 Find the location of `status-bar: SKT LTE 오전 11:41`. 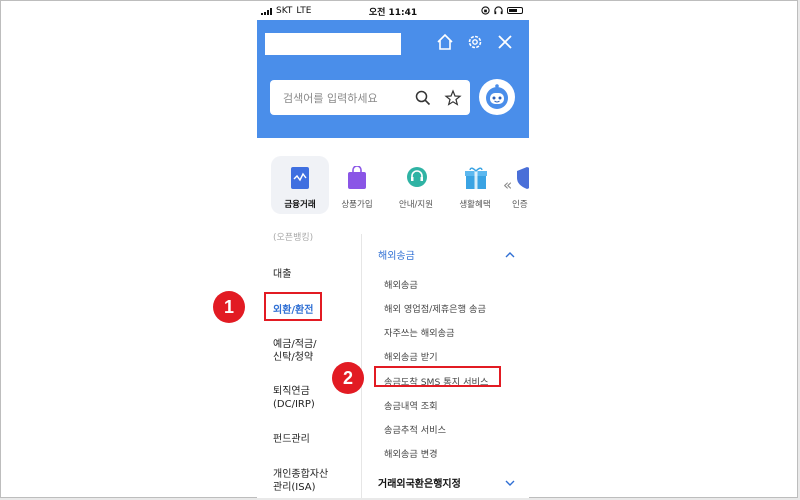

status-bar: SKT LTE 오전 11:41 is located at coordinates (393, 11).